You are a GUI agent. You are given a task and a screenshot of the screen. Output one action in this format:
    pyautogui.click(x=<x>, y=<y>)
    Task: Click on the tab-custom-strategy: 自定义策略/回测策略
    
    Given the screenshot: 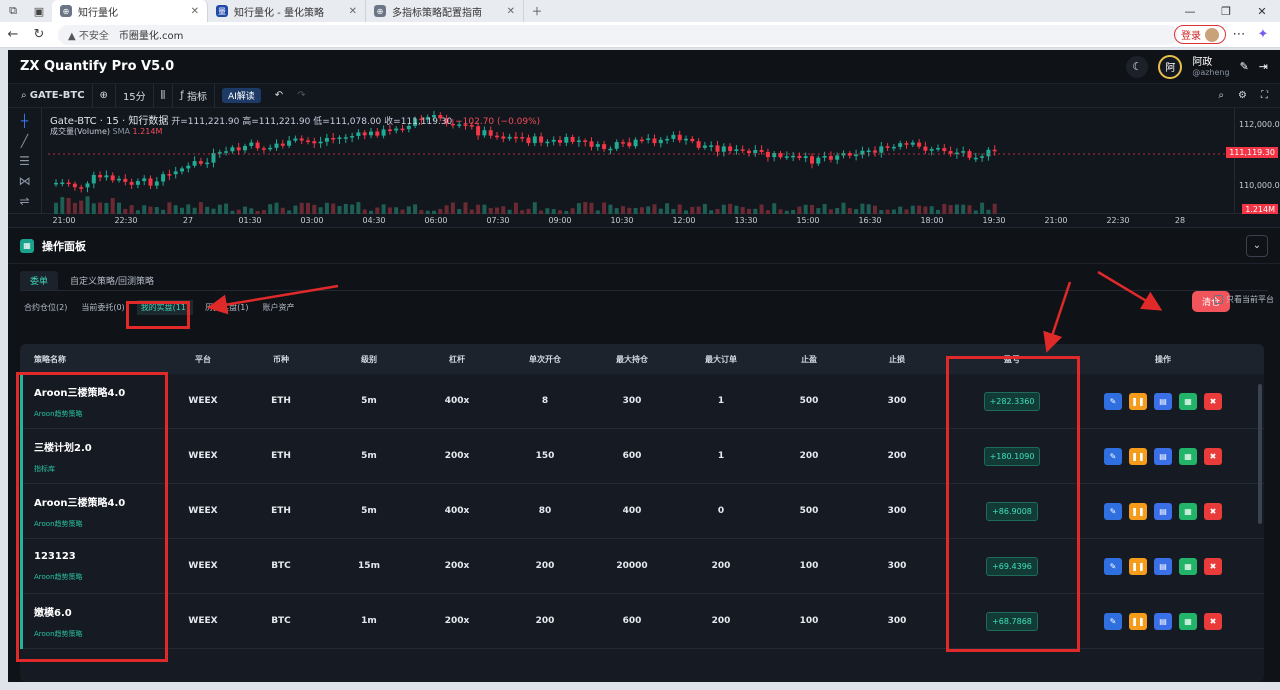 What is the action you would take?
    pyautogui.click(x=112, y=280)
    